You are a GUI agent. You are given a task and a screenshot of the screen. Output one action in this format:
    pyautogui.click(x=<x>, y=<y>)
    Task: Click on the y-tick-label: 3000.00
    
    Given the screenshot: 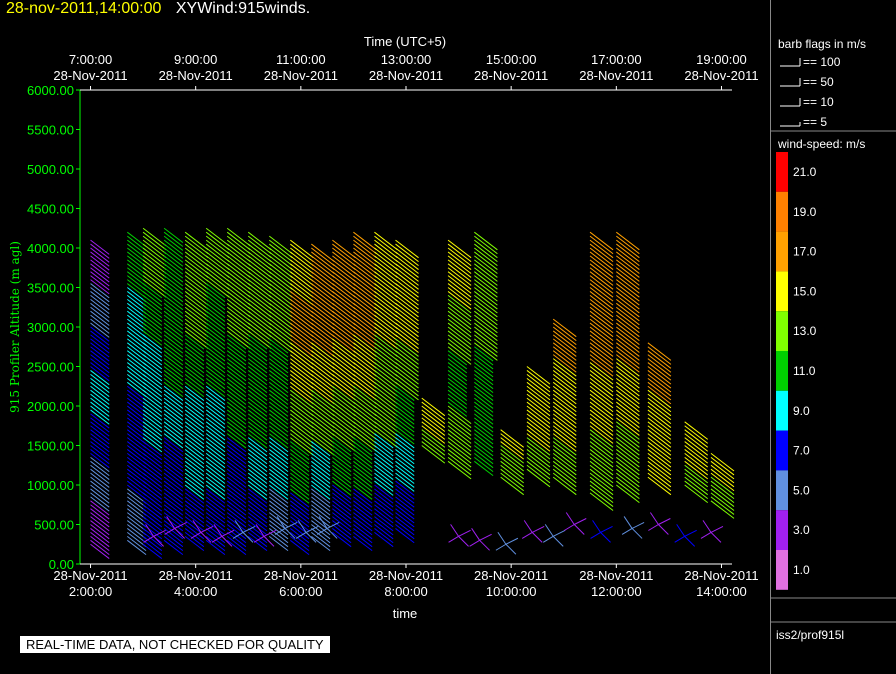 What is the action you would take?
    pyautogui.click(x=50, y=327)
    